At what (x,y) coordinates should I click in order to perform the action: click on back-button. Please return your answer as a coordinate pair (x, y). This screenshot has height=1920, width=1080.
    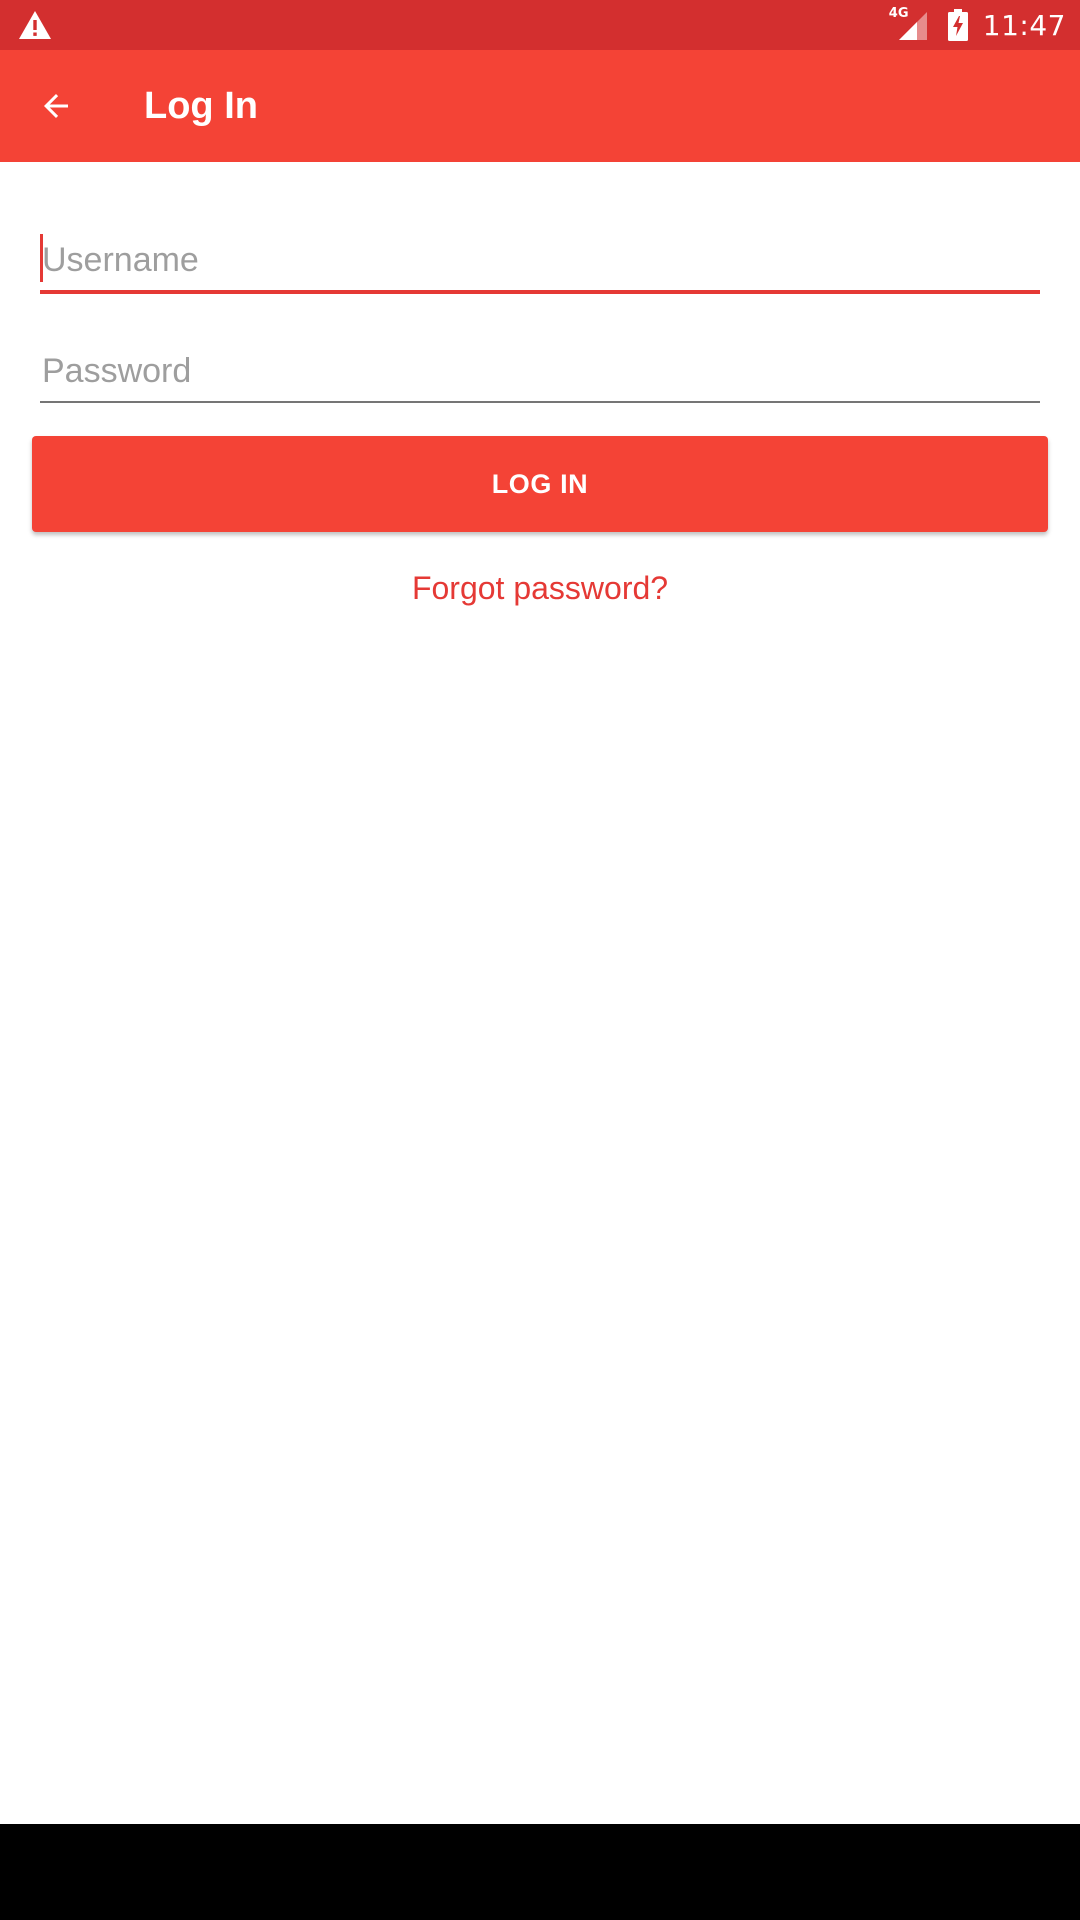
    Looking at the image, I should click on (56, 106).